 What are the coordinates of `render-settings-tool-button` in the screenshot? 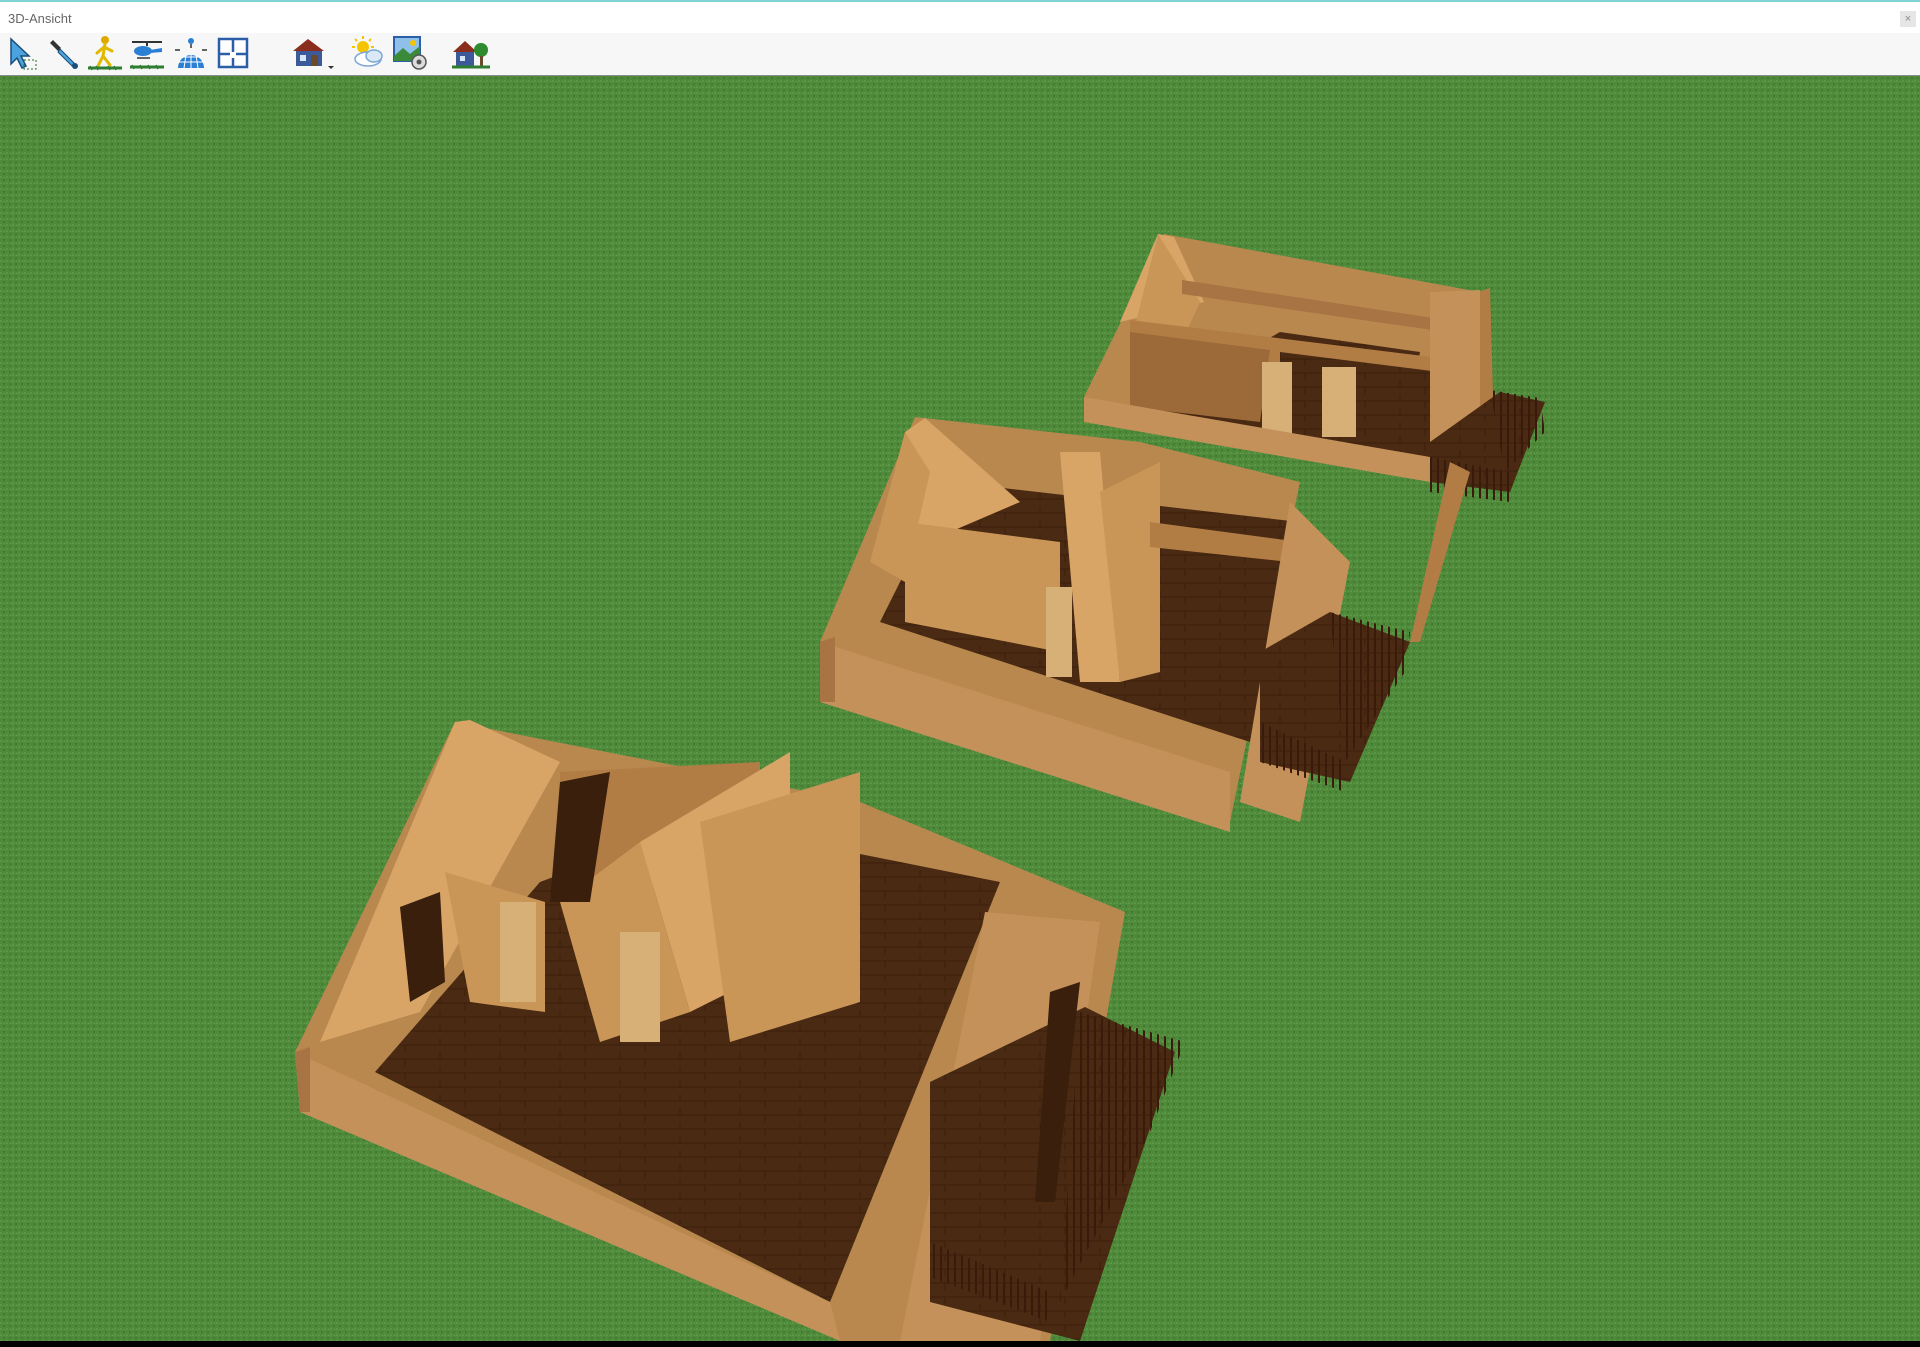 It's located at (410, 53).